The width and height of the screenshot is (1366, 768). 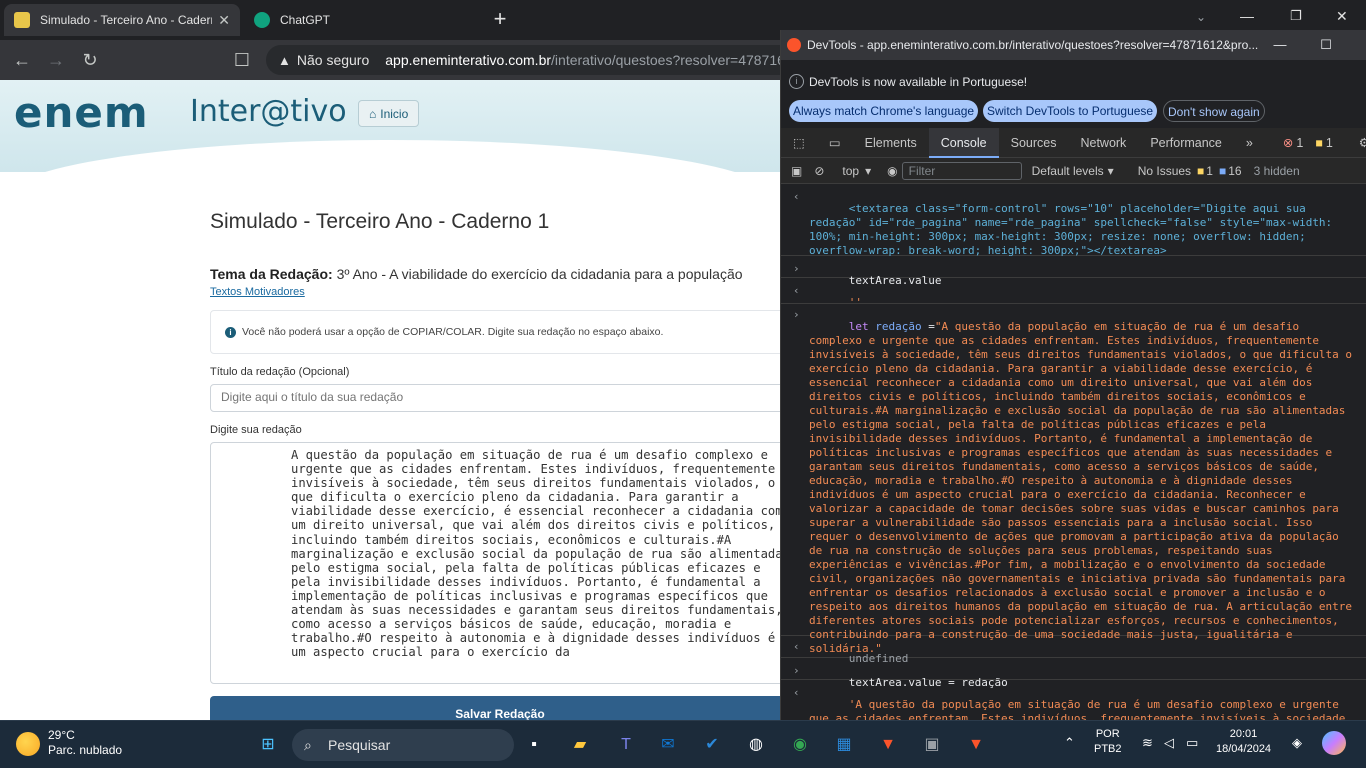 What do you see at coordinates (28, 744) in the screenshot?
I see `weather-icon` at bounding box center [28, 744].